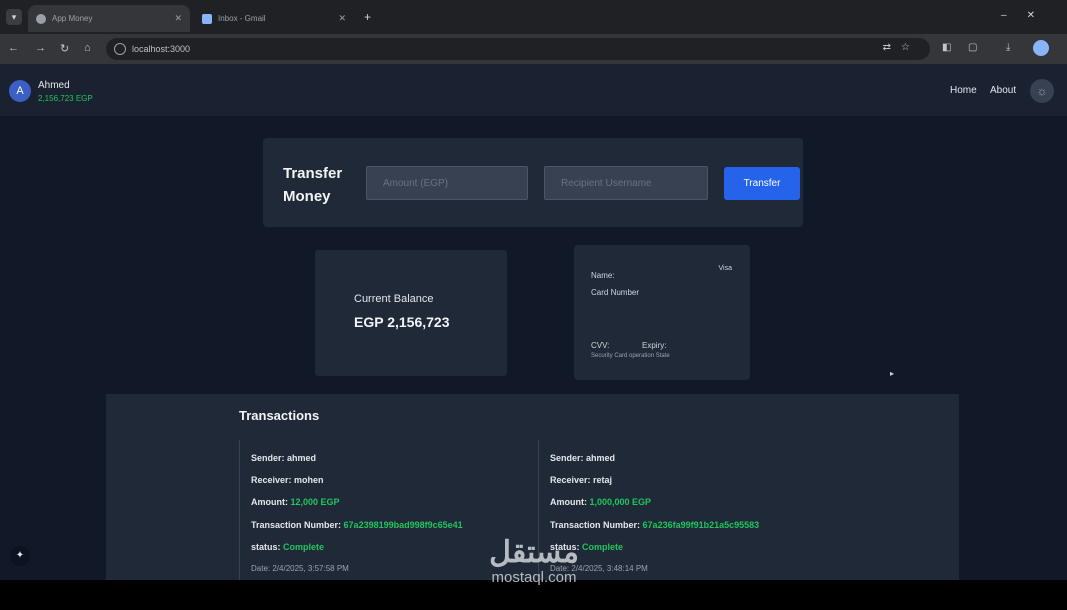  What do you see at coordinates (274, 18) in the screenshot?
I see `tab-gmail: Inbox - Gmail ✕` at bounding box center [274, 18].